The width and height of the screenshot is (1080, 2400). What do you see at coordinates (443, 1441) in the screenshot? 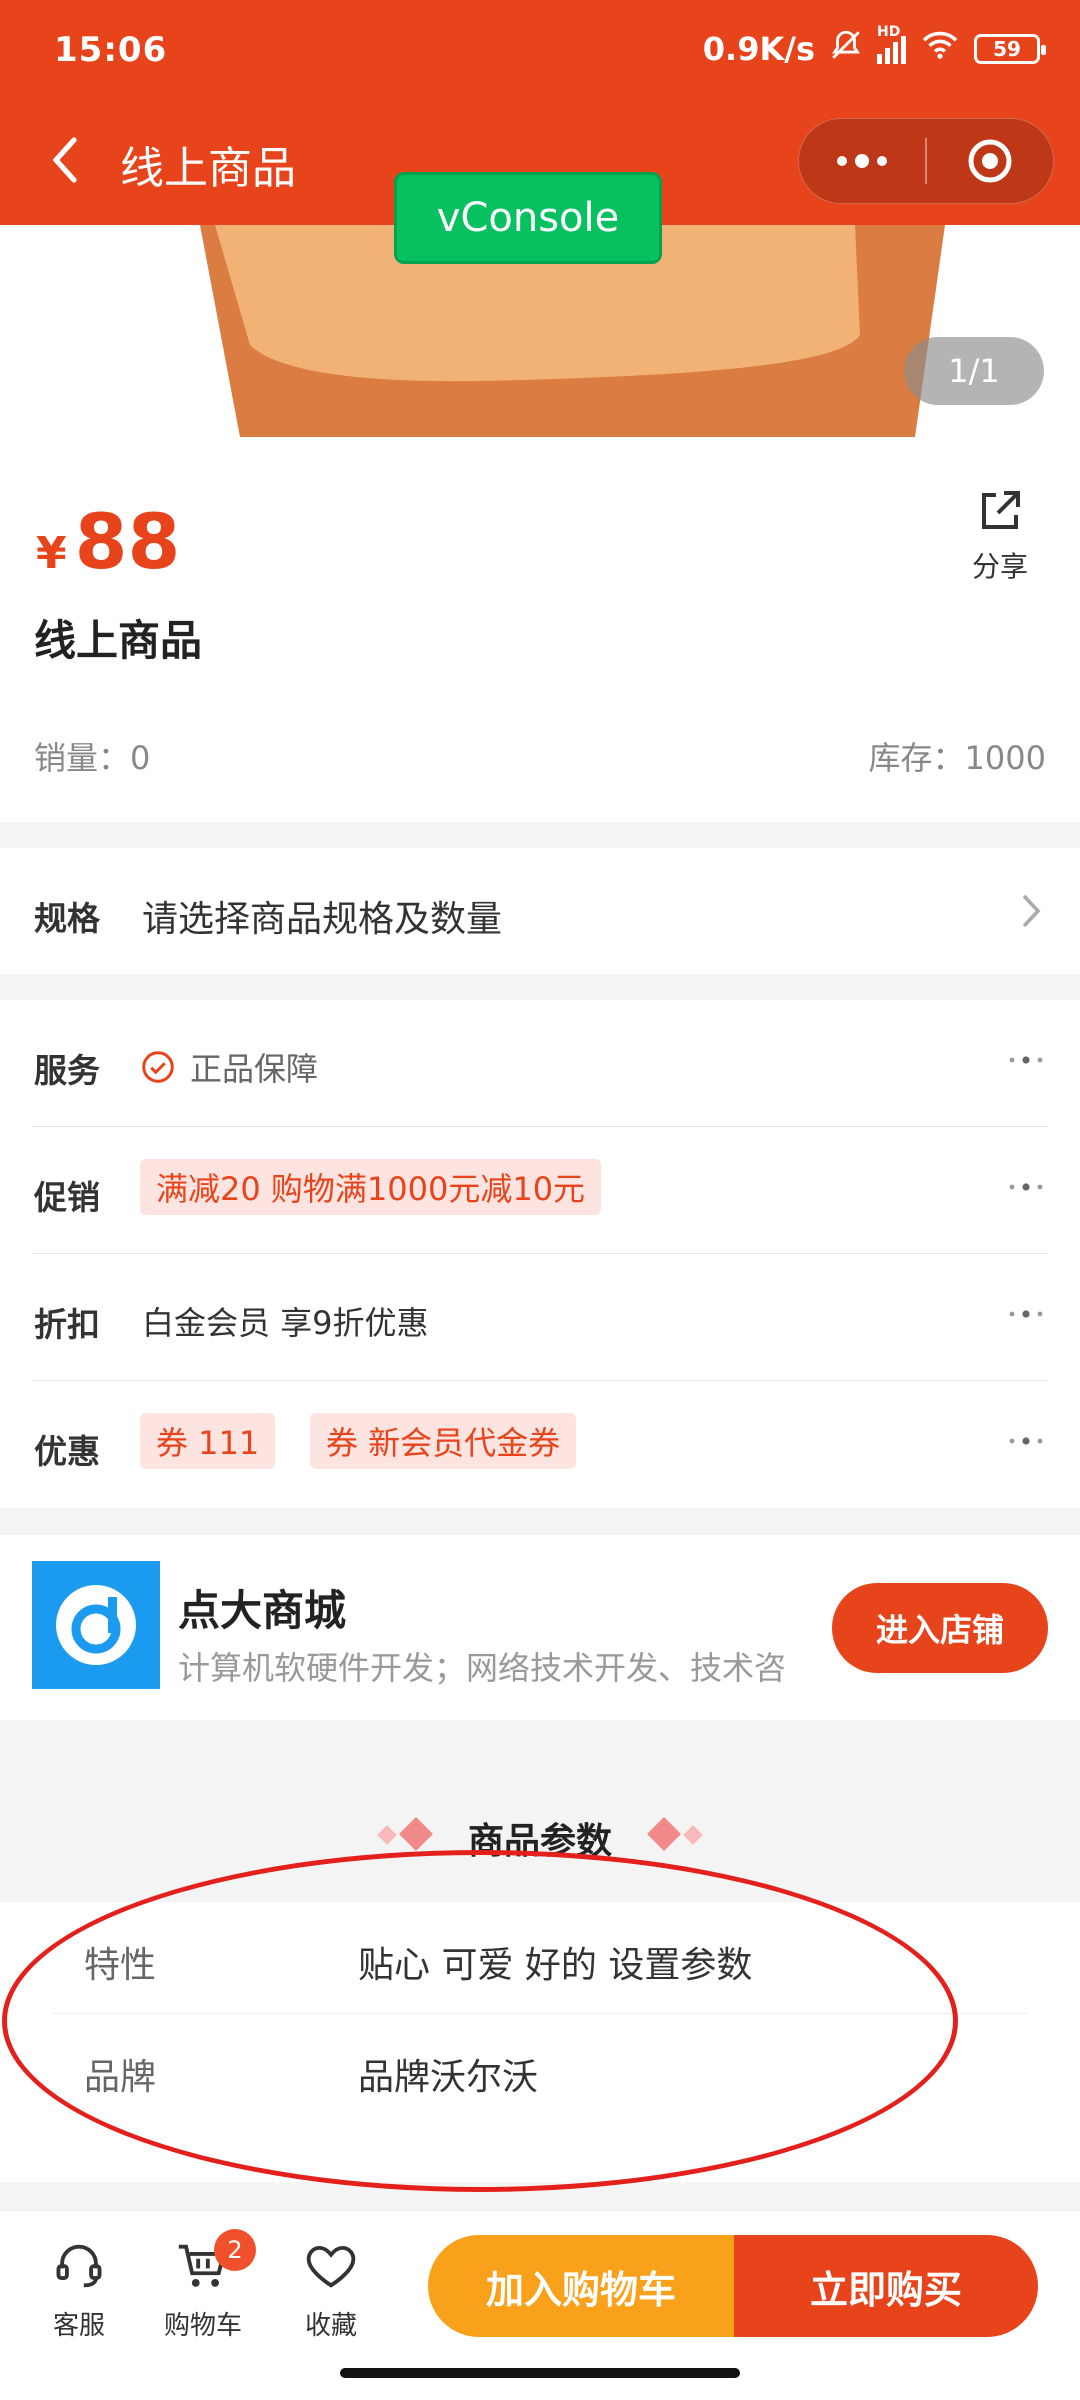
I see `coupon-tag: 券 新会员代金券` at bounding box center [443, 1441].